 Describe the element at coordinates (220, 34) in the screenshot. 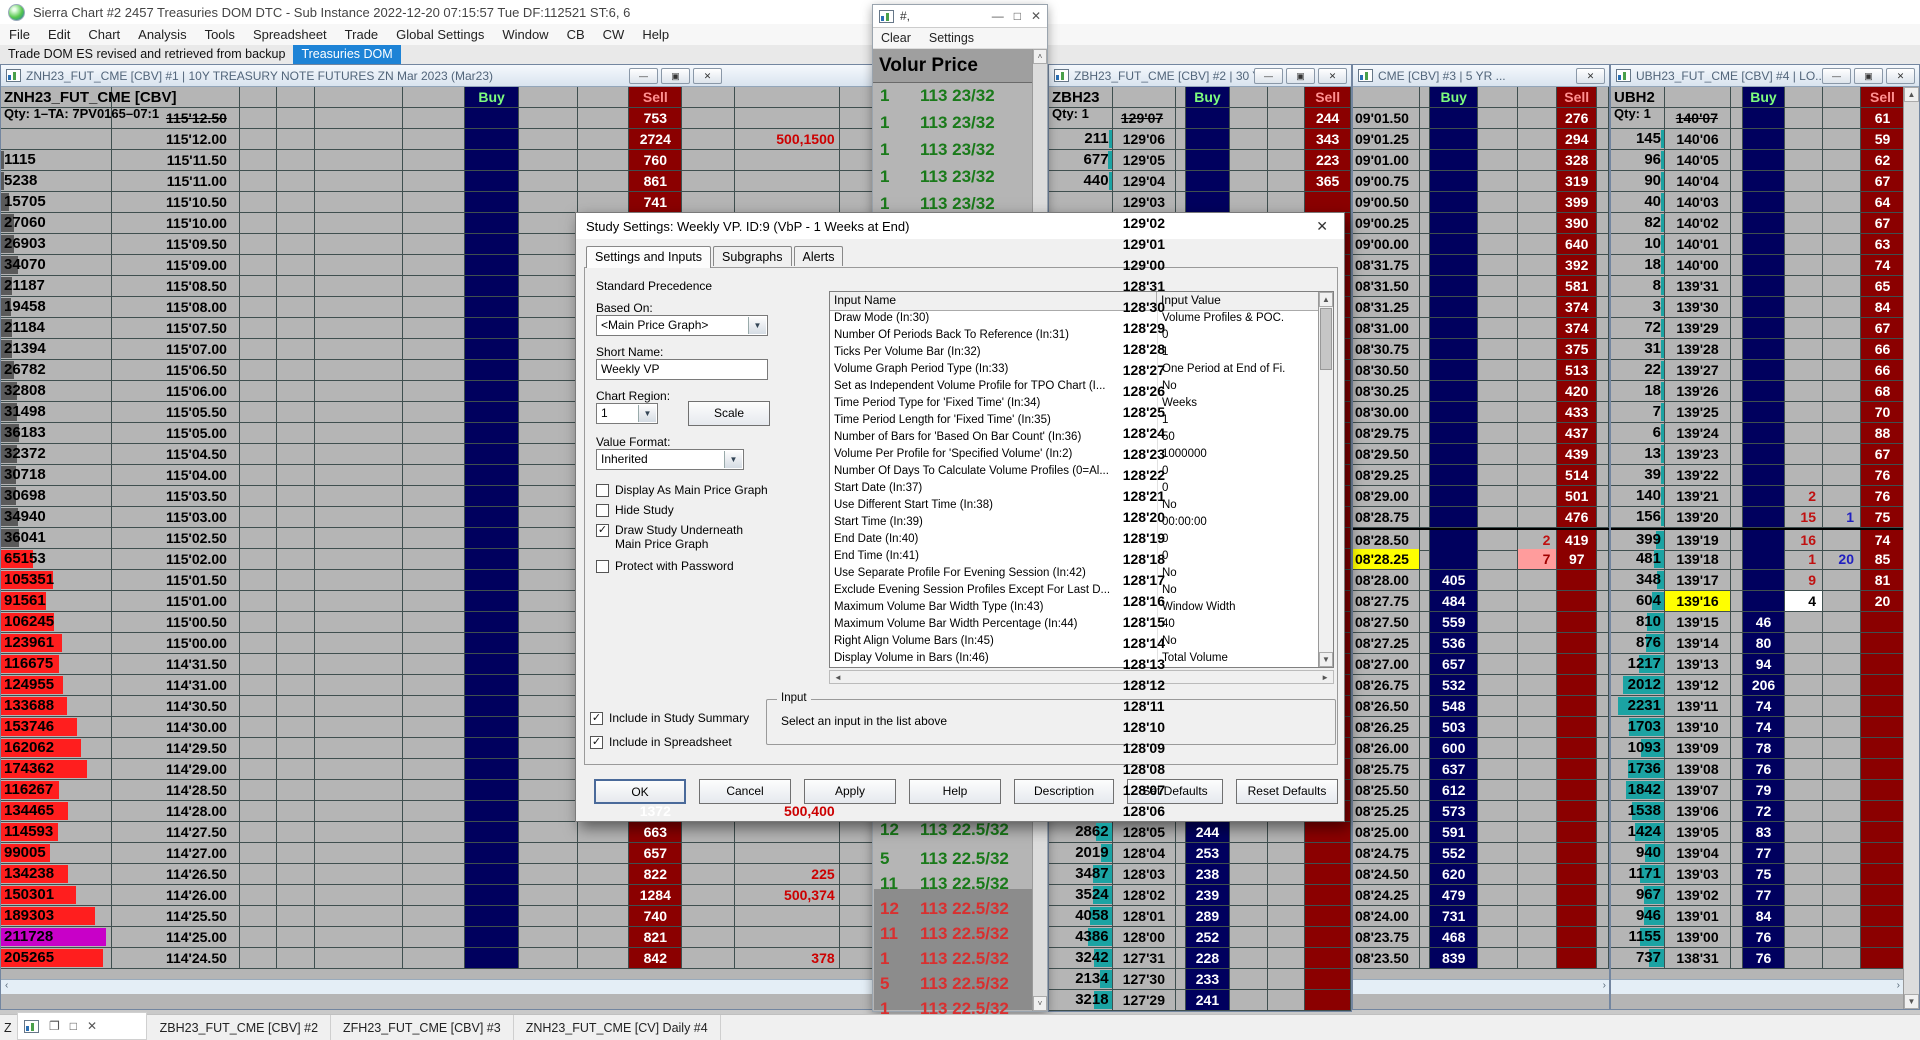

I see `menu-tools: Tools` at that location.